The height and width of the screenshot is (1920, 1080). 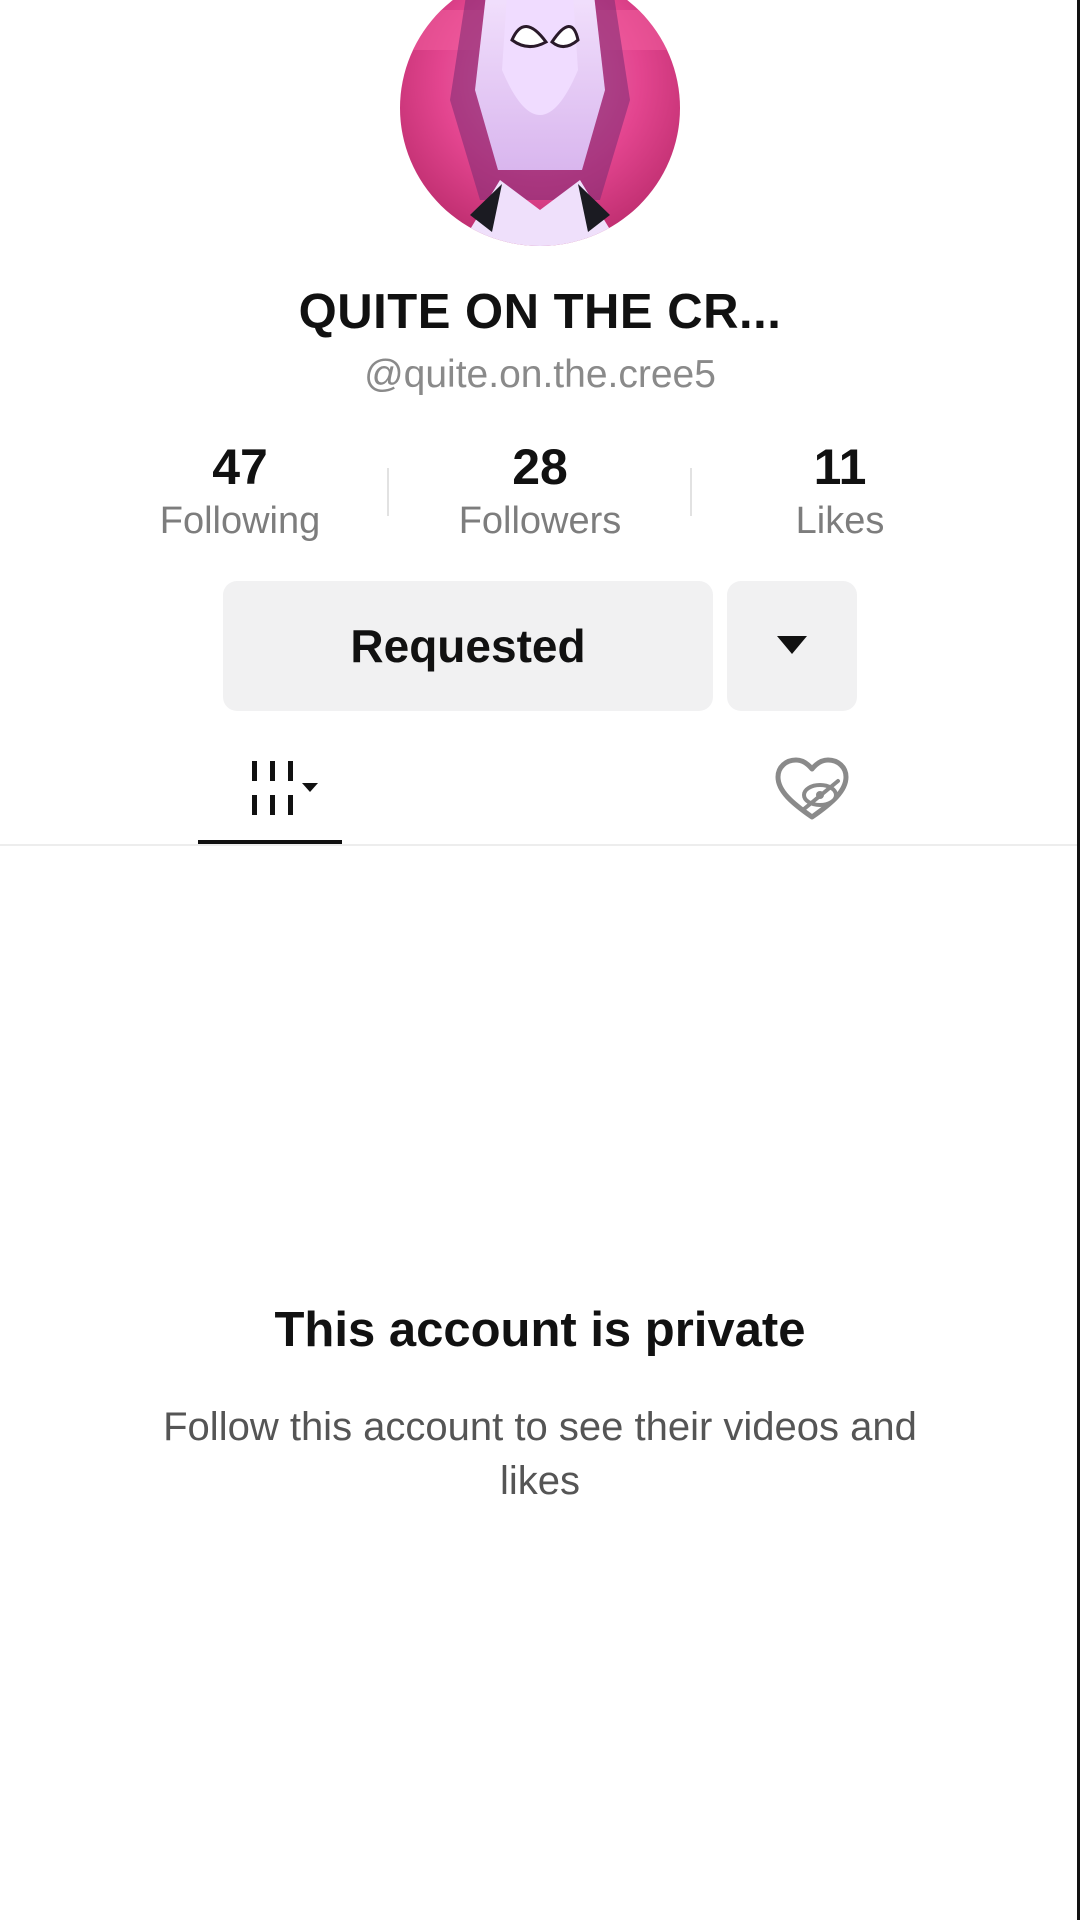 What do you see at coordinates (840, 467) in the screenshot?
I see `likes-count: 11` at bounding box center [840, 467].